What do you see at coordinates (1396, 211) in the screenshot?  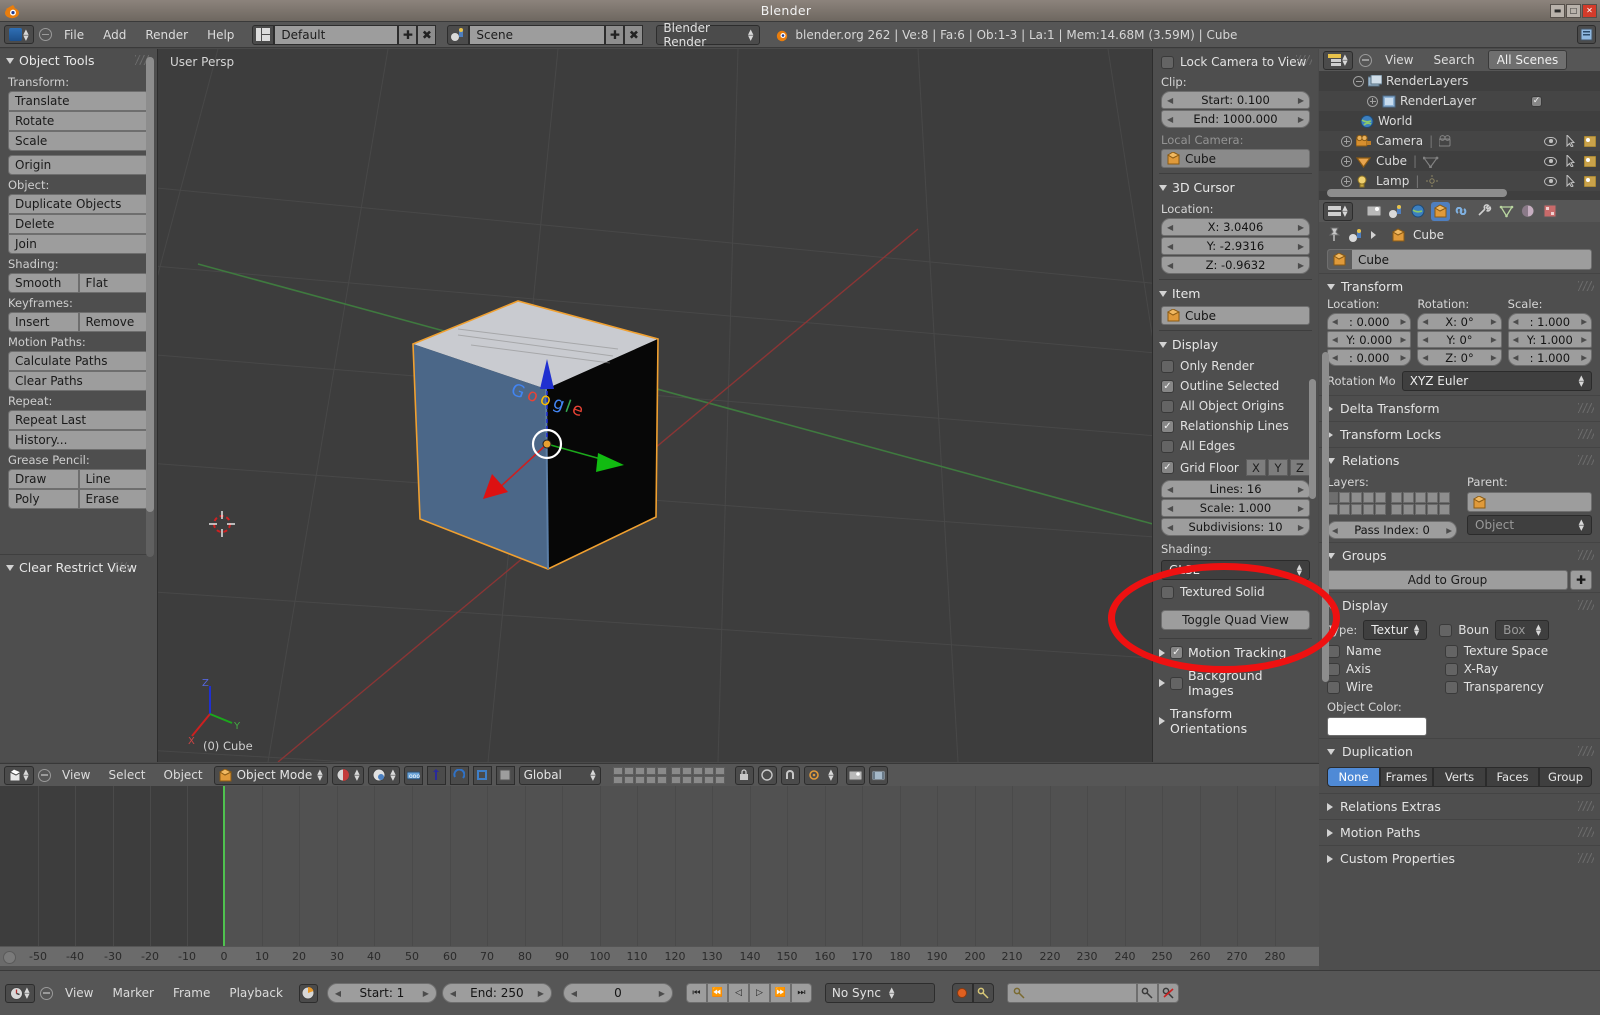 I see `scene-tab` at bounding box center [1396, 211].